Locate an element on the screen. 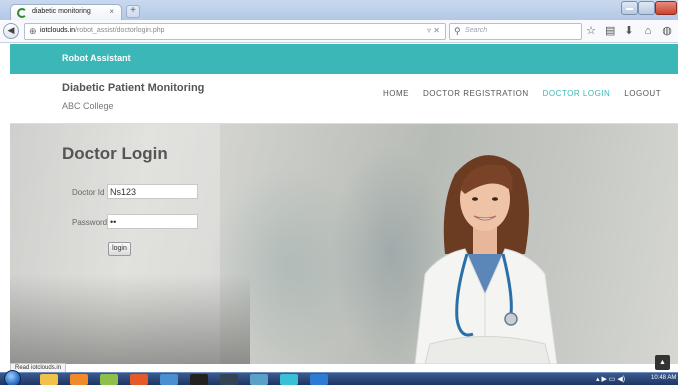 The height and width of the screenshot is (385, 678). site-topbar: Robot Assistant is located at coordinates (344, 59).